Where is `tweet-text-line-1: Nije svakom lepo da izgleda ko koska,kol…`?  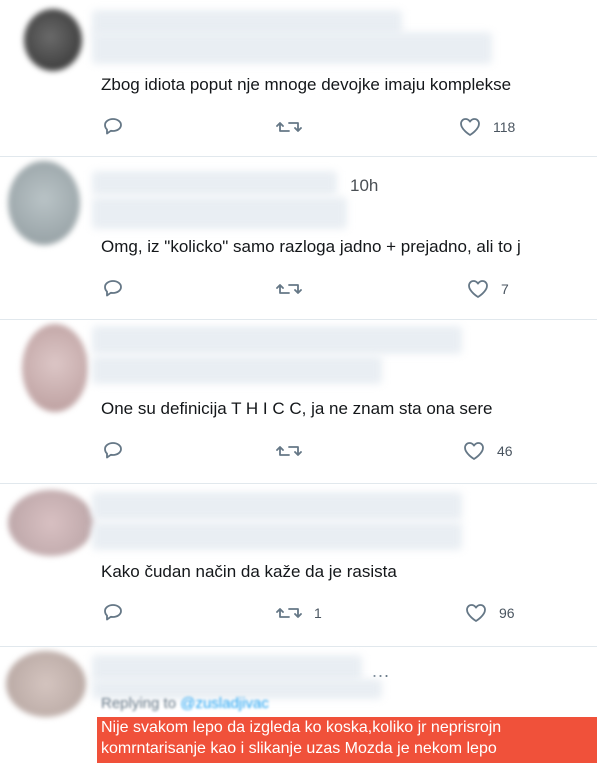
tweet-text-line-1: Nije svakom lepo da izgleda ko koska,kol… is located at coordinates (301, 727).